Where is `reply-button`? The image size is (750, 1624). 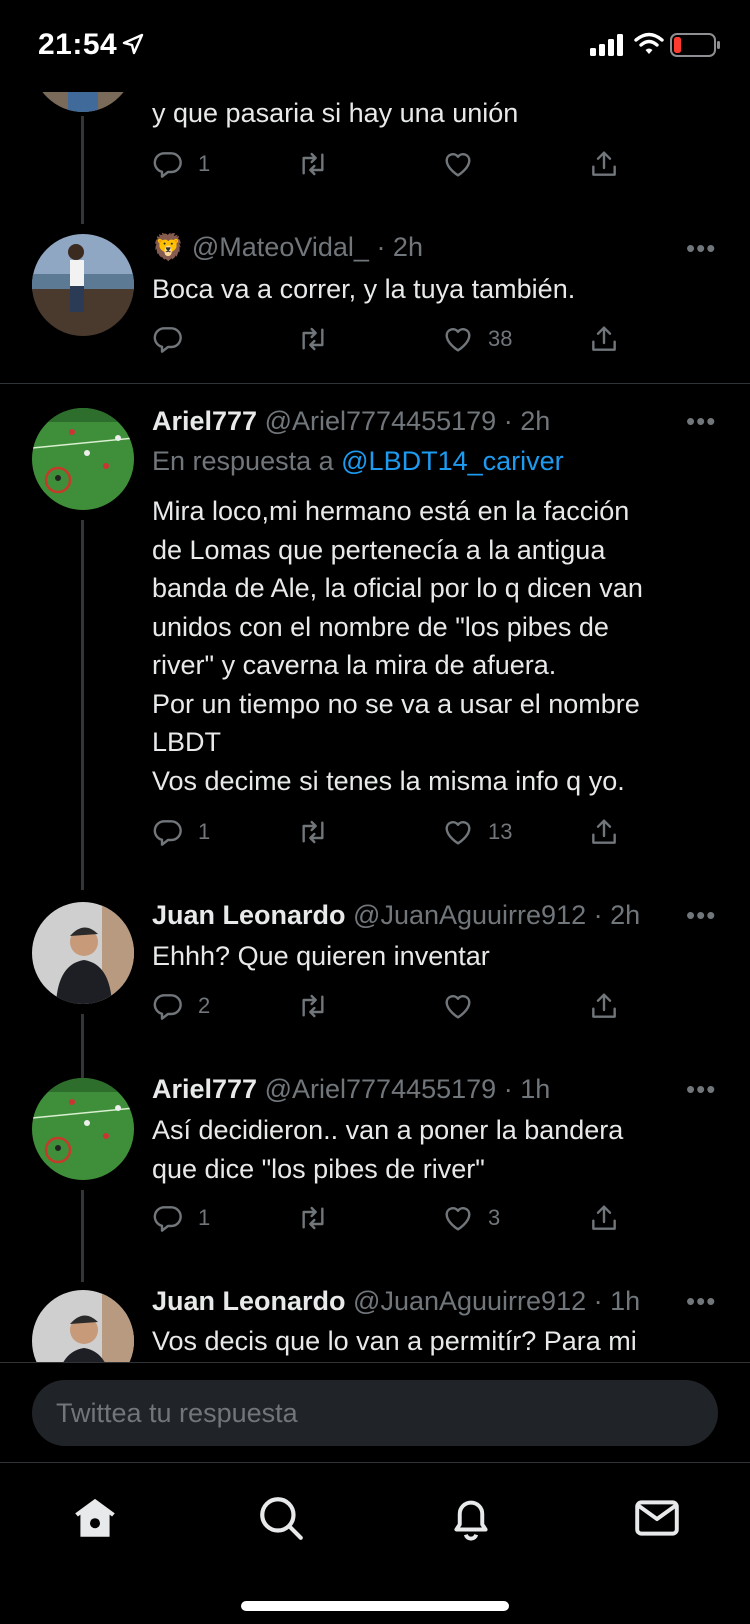 reply-button is located at coordinates (168, 339).